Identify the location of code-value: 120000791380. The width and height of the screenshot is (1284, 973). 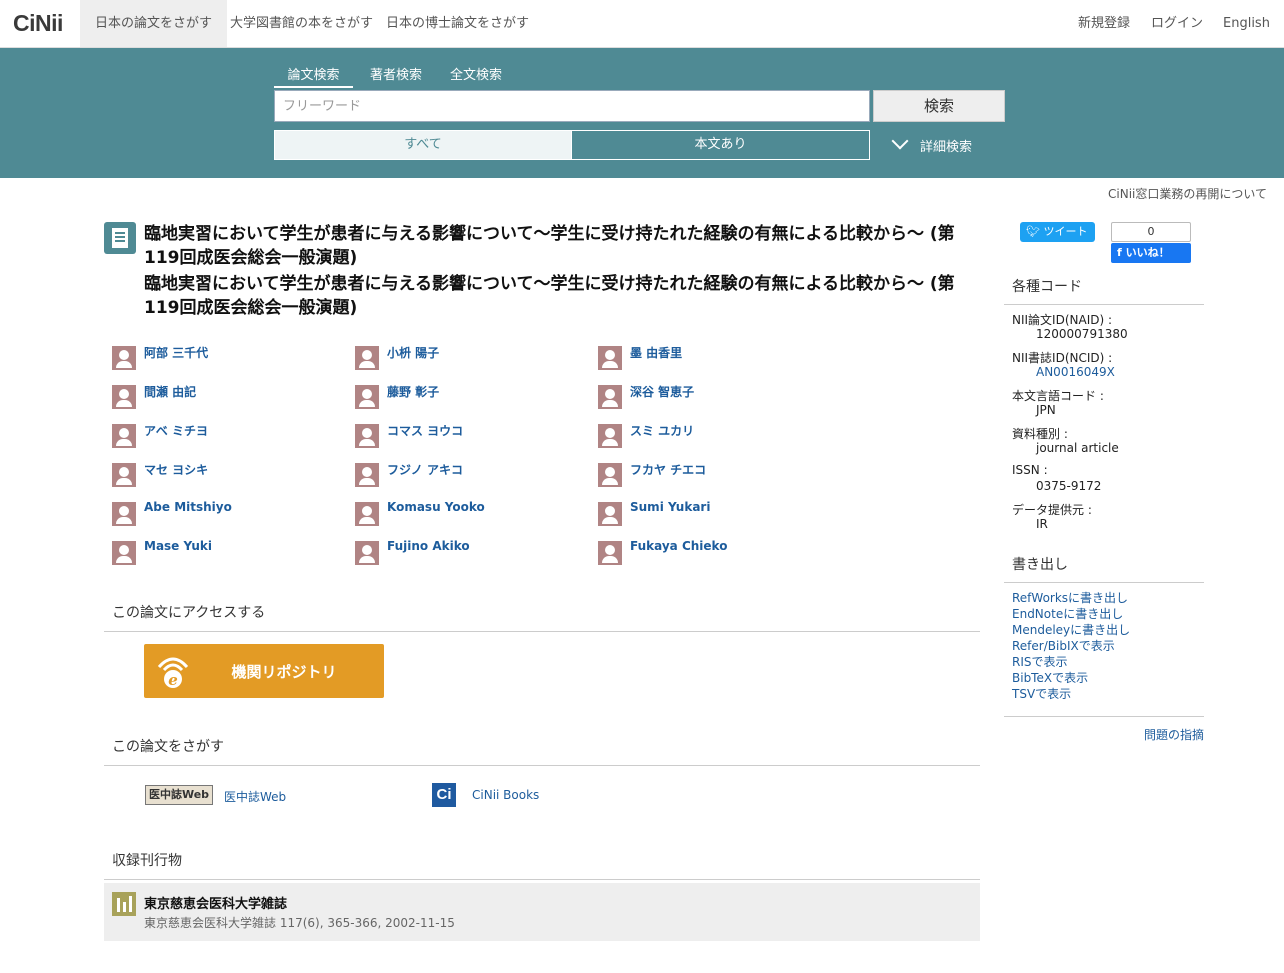
(1082, 334).